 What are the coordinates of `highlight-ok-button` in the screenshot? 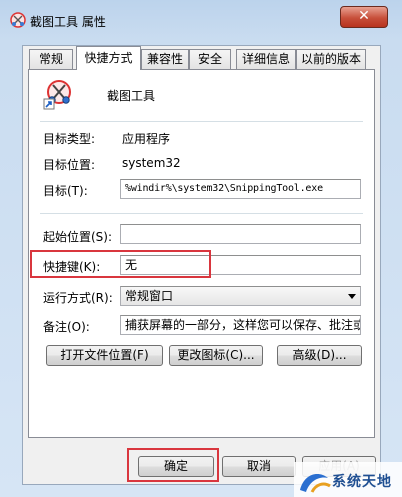 It's located at (173, 465).